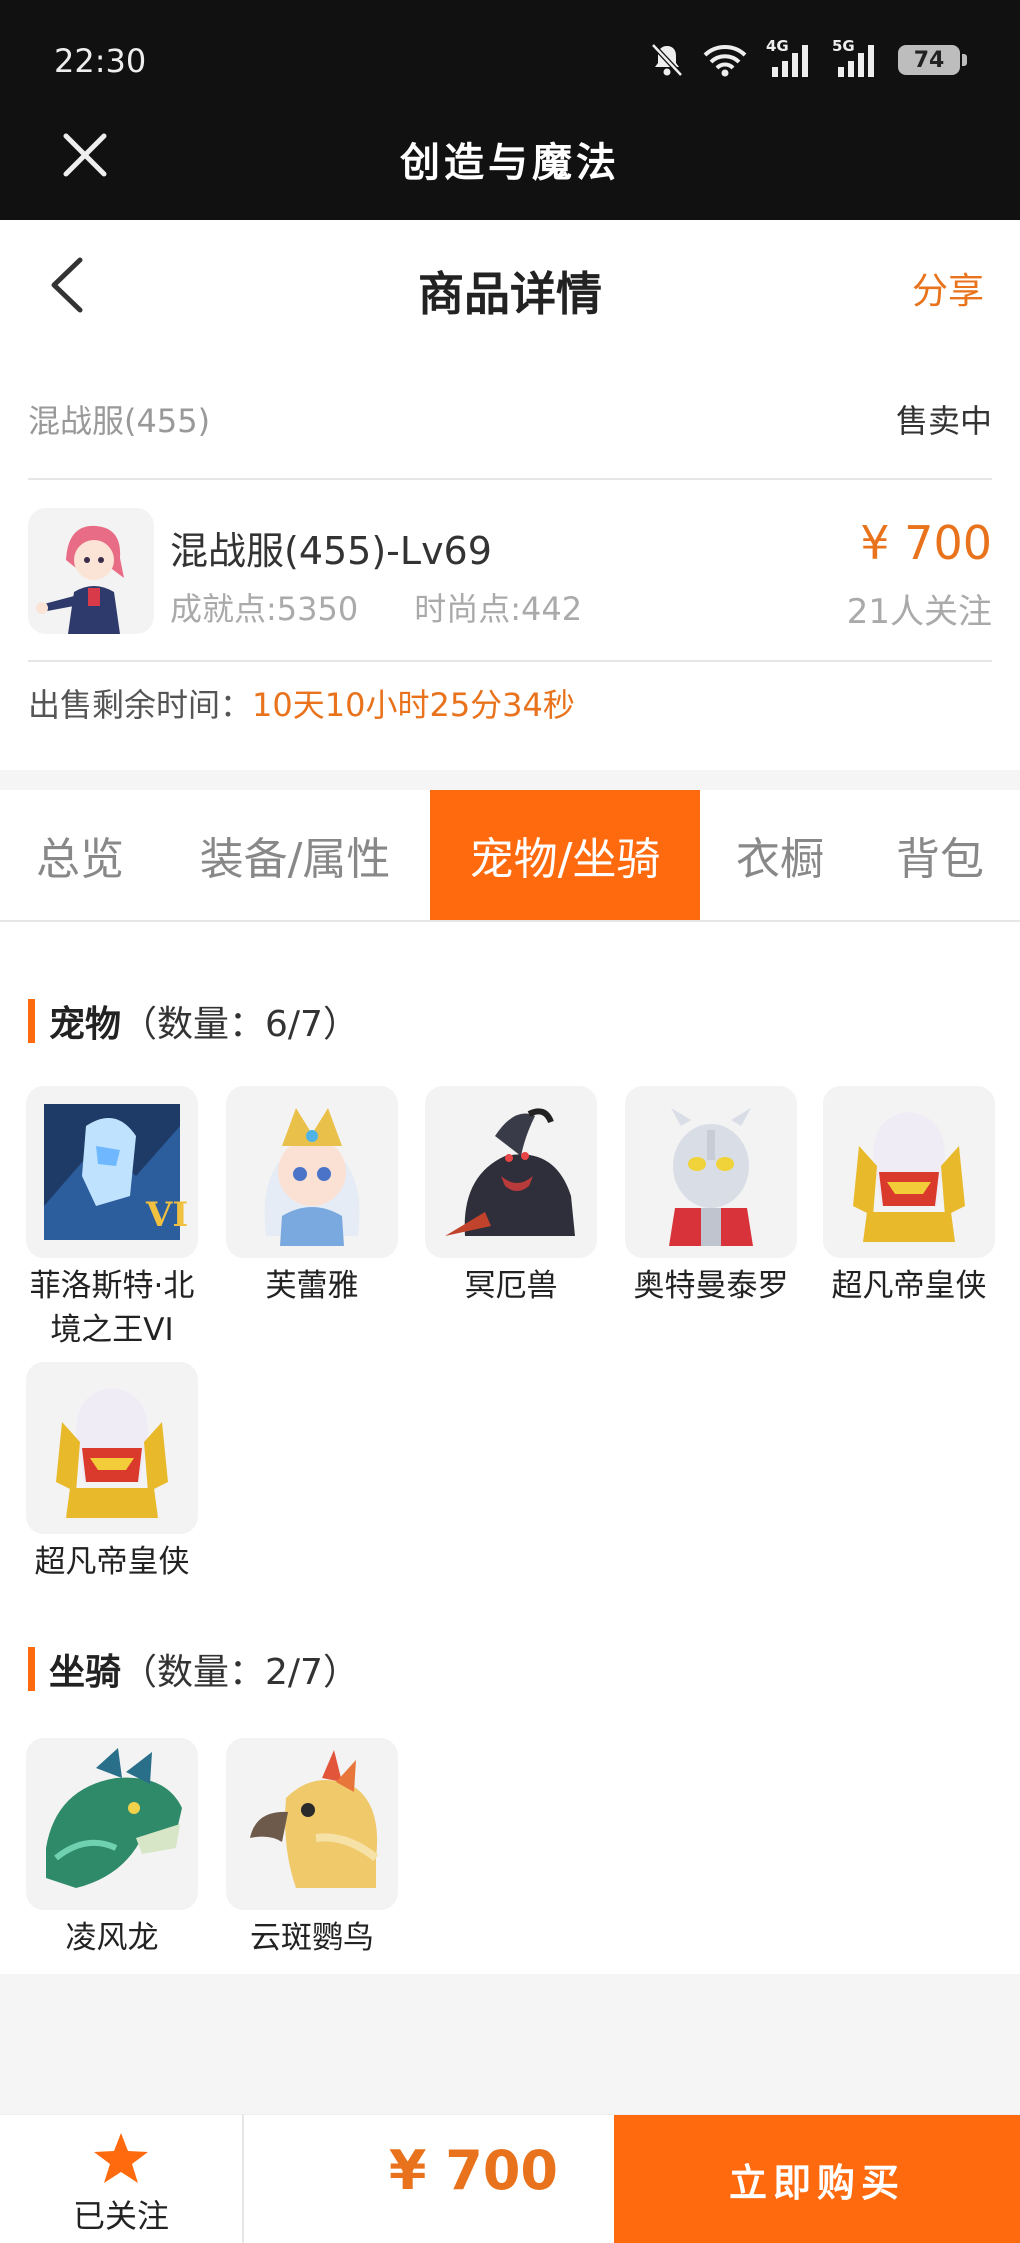 The height and width of the screenshot is (2243, 1020). I want to click on page-title: 商品详情, so click(510, 294).